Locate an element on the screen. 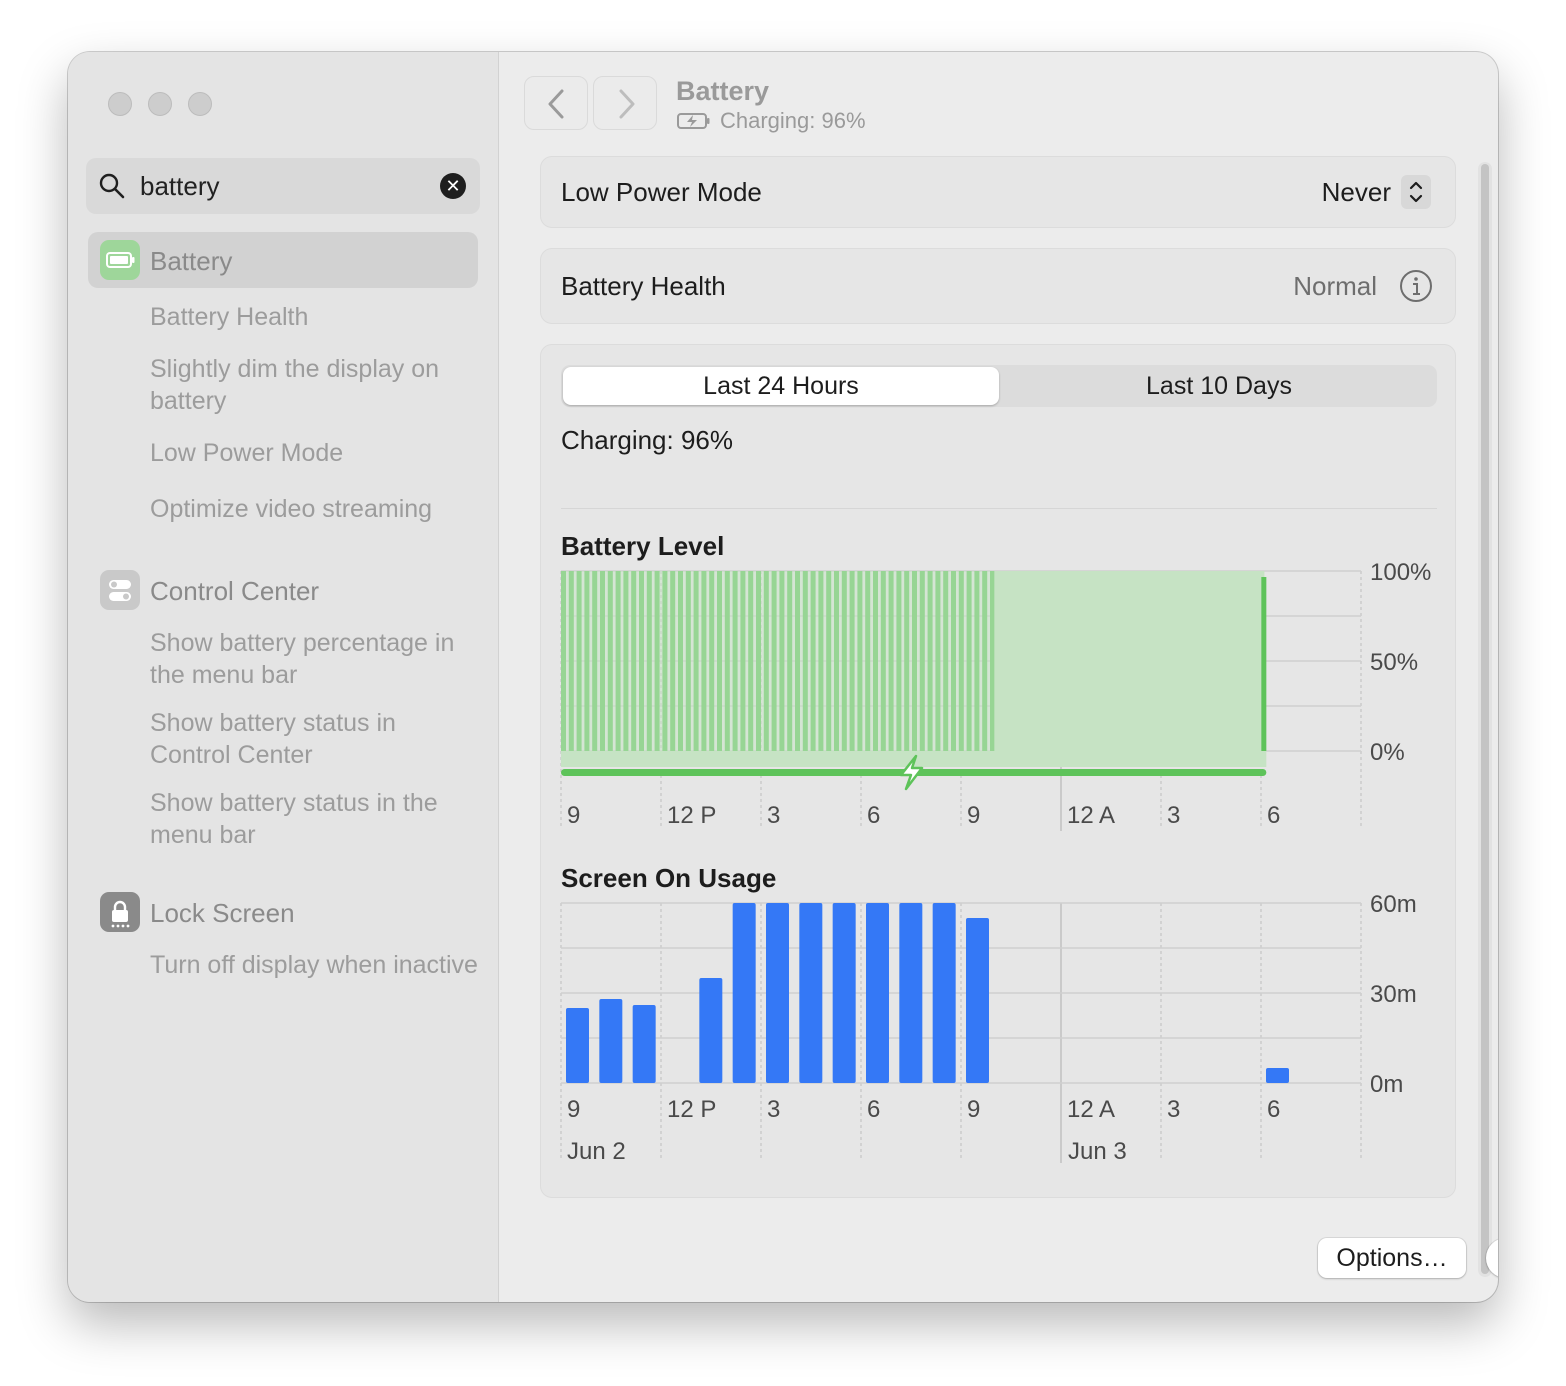 The image size is (1566, 1386). sidebar-subitem-battery-health: Battery Health is located at coordinates (315, 317).